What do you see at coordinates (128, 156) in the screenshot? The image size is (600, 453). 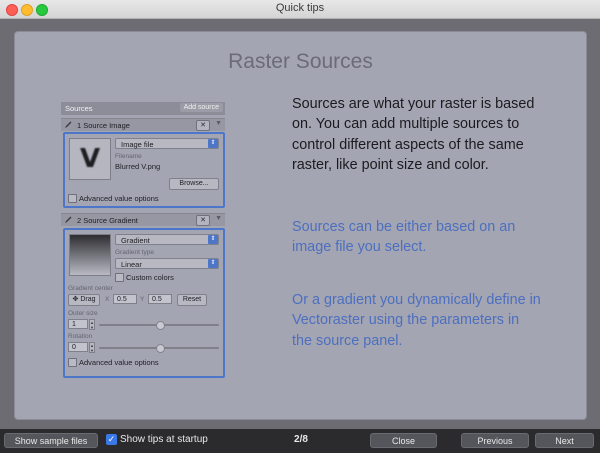 I see `filename-label: Filename` at bounding box center [128, 156].